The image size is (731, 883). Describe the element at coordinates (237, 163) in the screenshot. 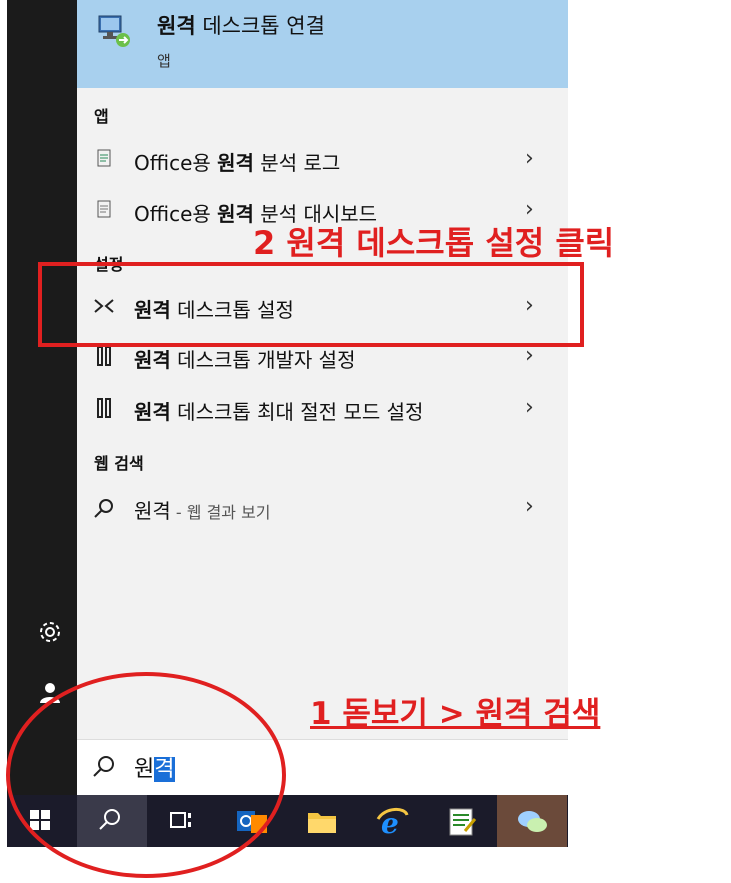

I see `list-item-label: Office용 원격 분석 로그` at that location.